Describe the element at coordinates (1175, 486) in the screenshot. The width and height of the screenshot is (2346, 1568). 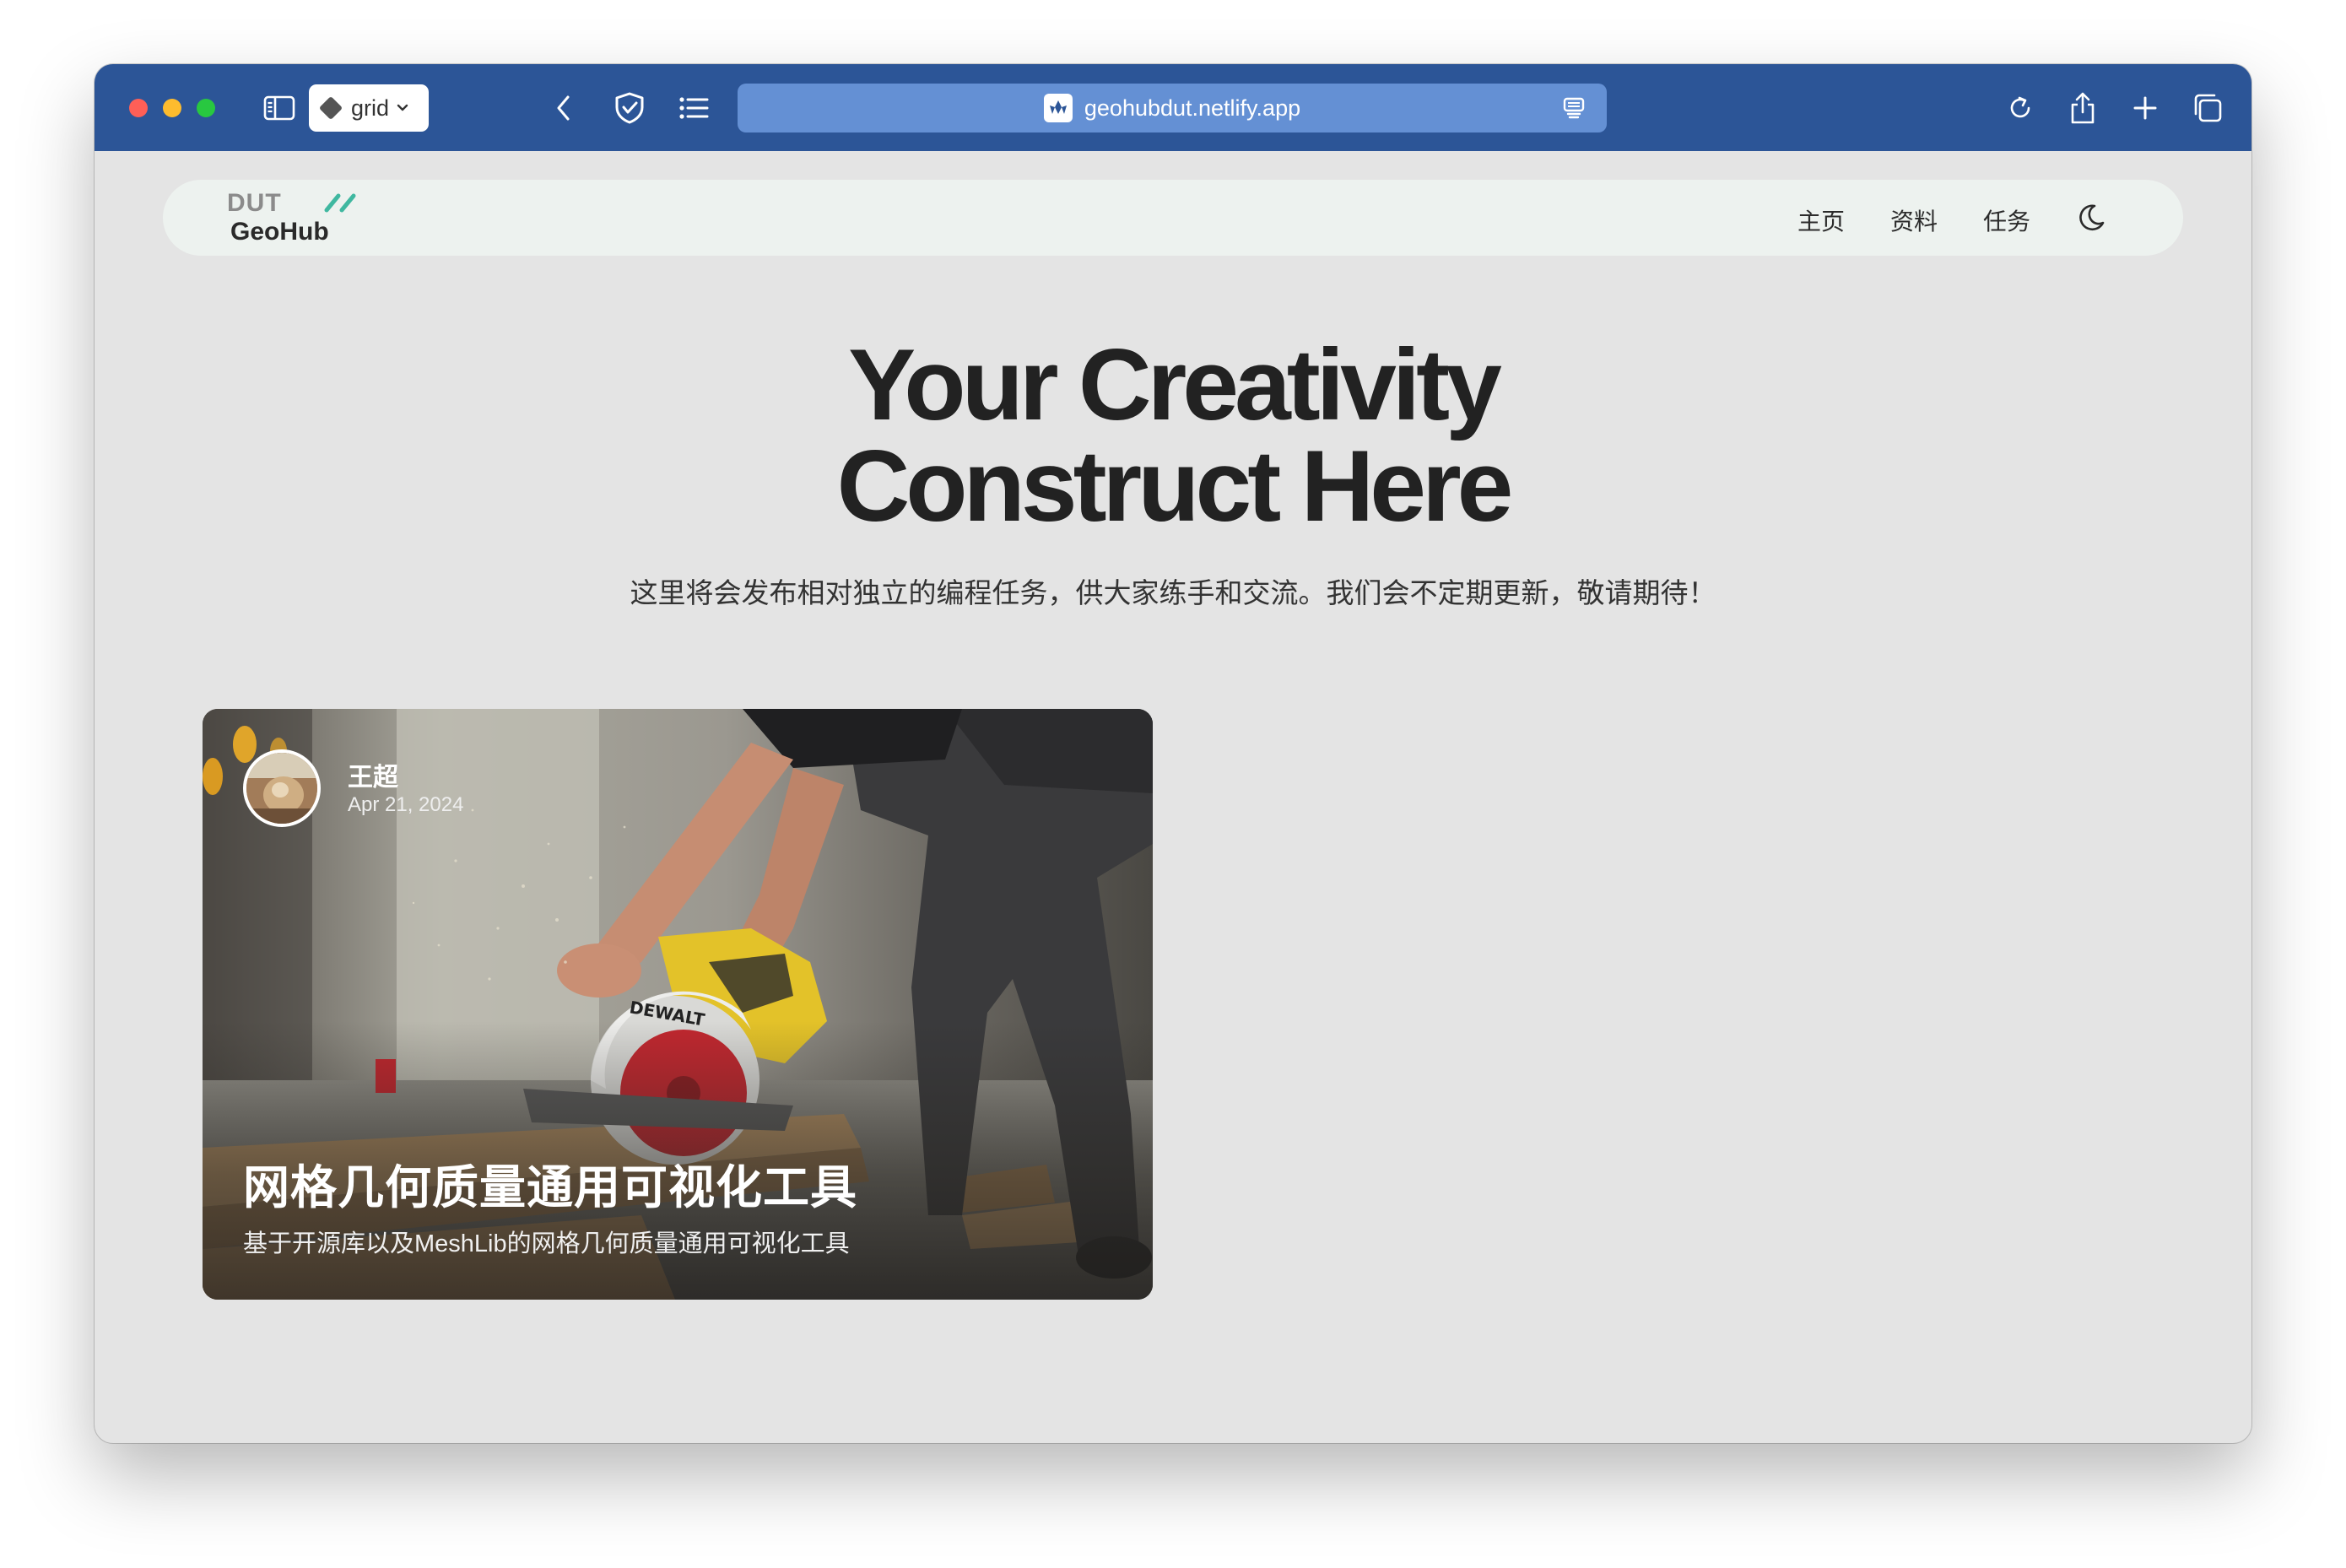
I see `hero-title-line2: Construct Here` at that location.